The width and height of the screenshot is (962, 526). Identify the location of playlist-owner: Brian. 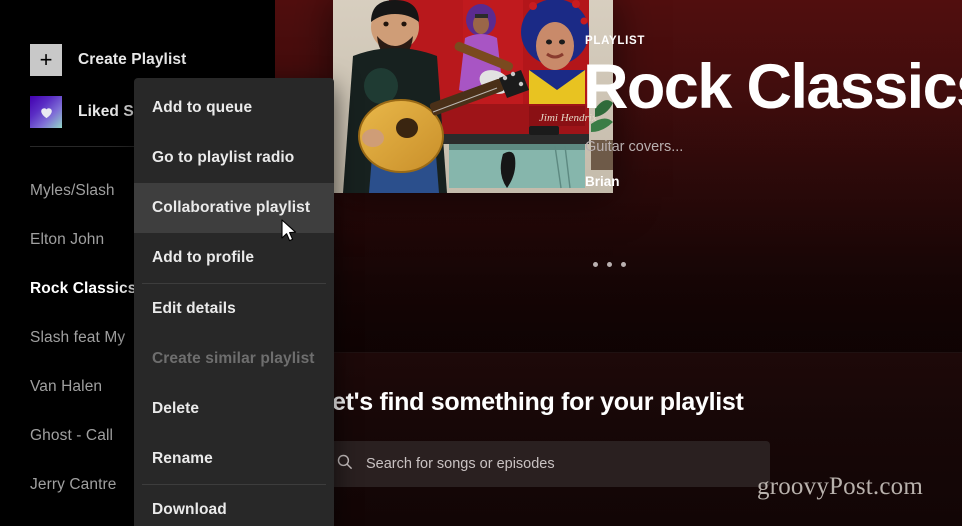
(602, 181).